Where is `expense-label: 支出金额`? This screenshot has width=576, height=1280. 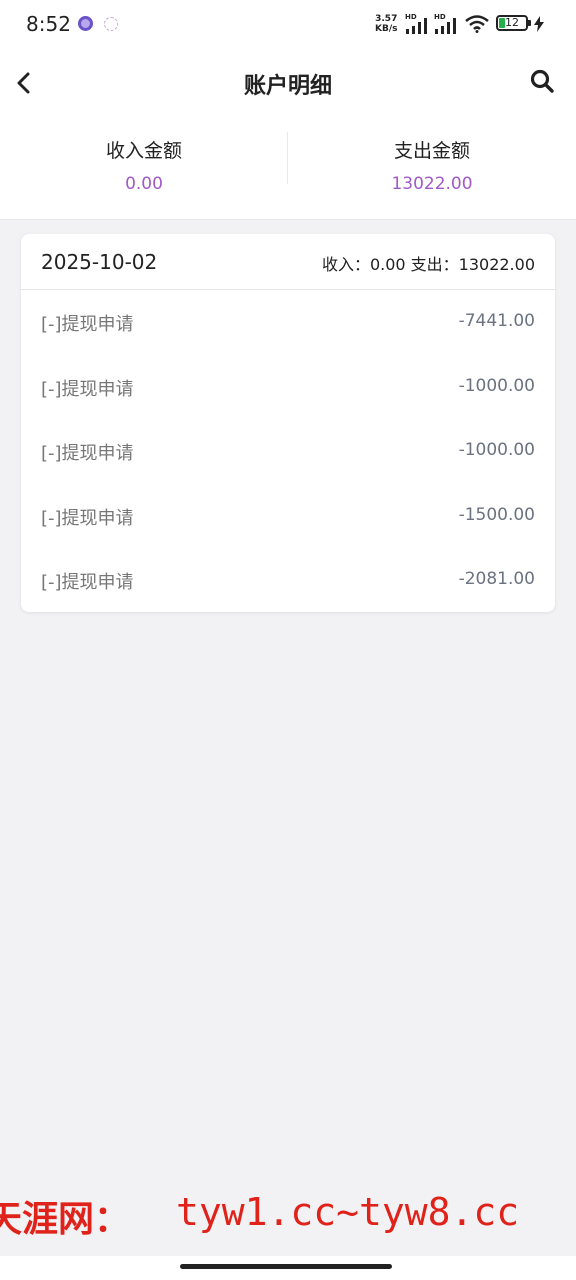 expense-label: 支出金额 is located at coordinates (431, 151).